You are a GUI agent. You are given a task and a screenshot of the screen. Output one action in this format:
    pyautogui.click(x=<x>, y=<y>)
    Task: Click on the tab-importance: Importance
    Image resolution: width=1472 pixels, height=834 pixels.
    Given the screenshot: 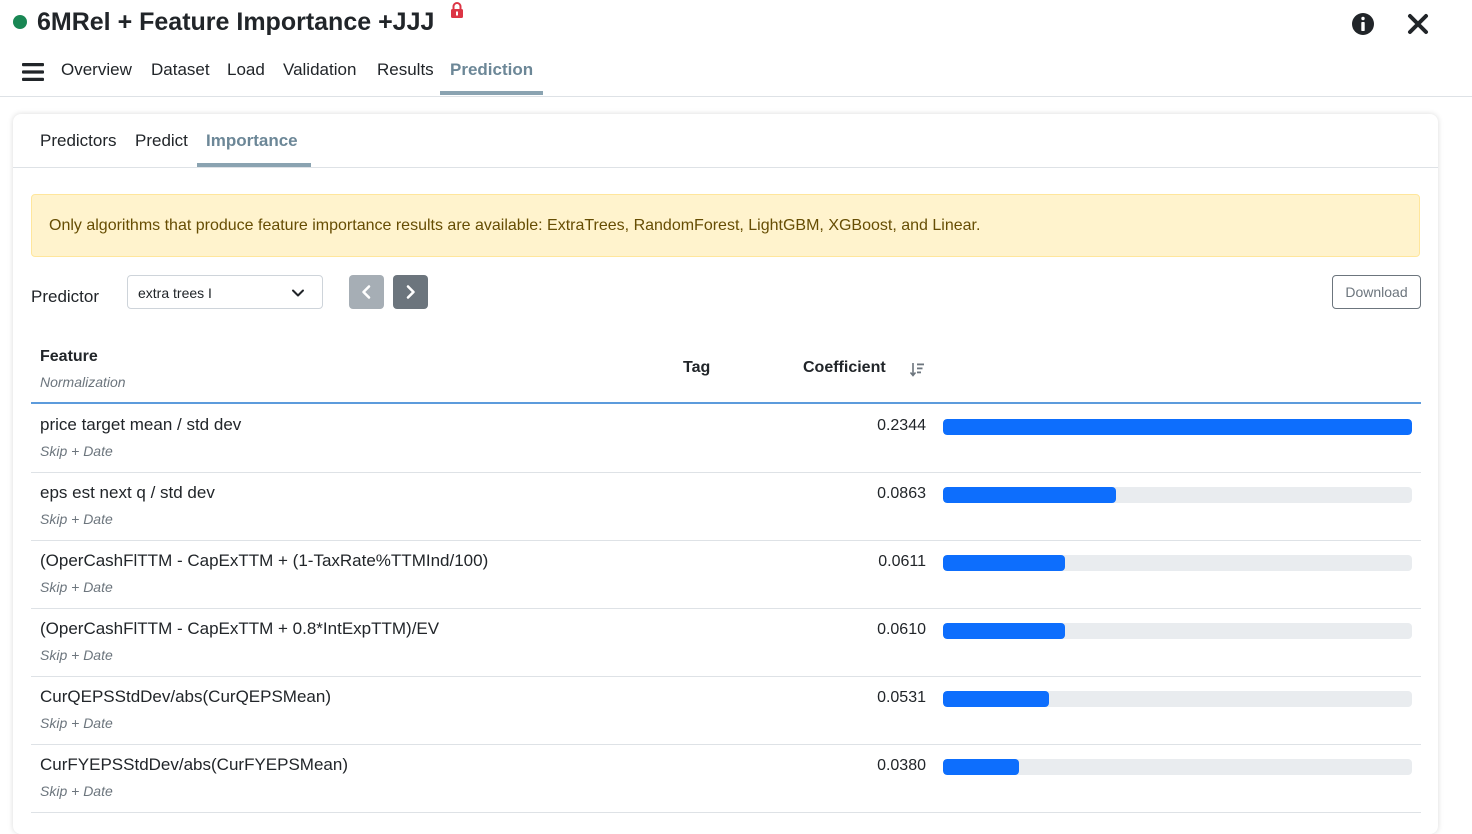 What is the action you would take?
    pyautogui.click(x=252, y=141)
    